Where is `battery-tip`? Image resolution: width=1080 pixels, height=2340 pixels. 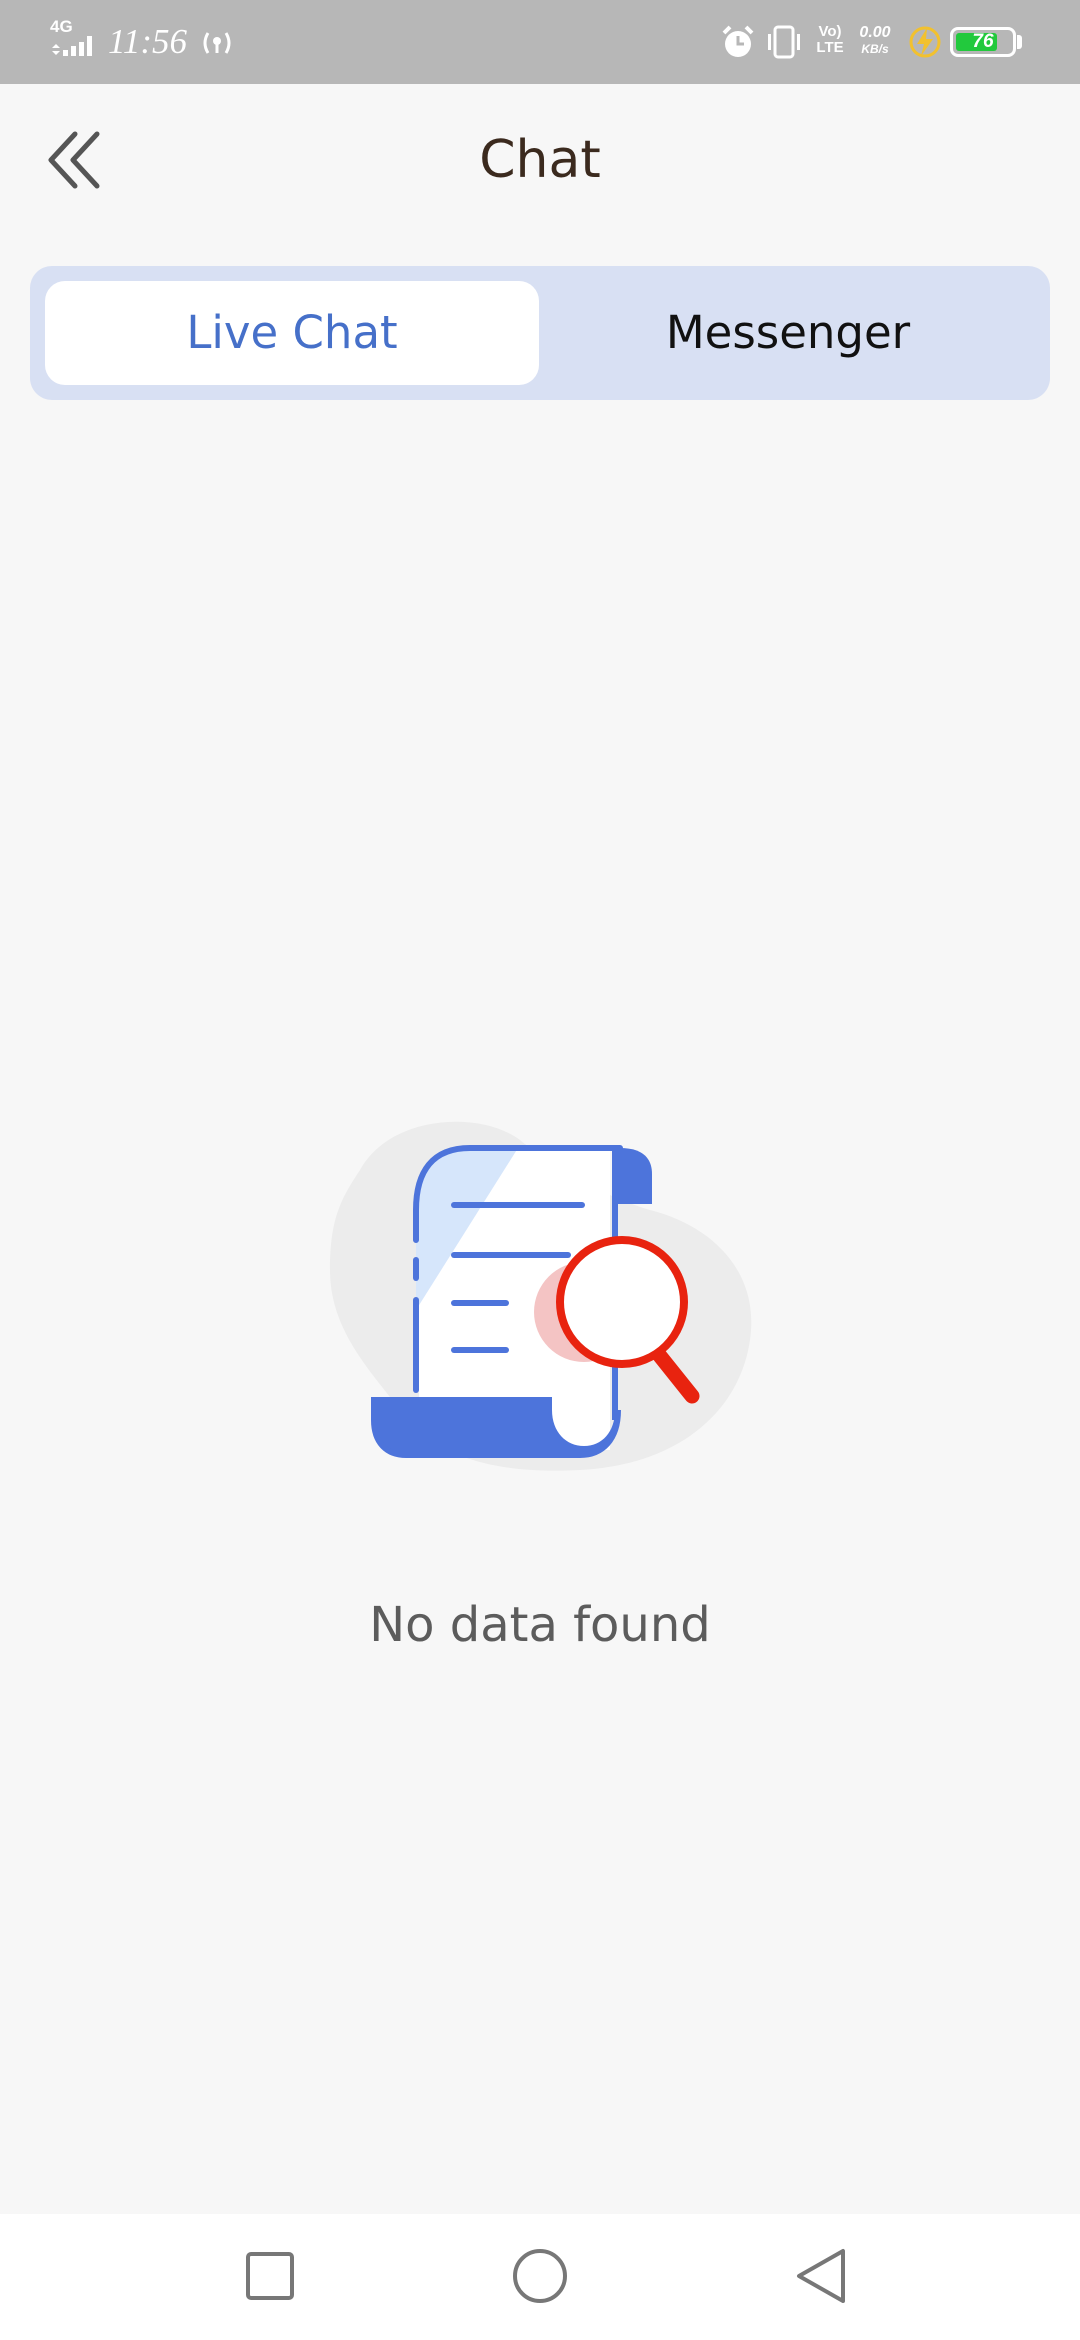 battery-tip is located at coordinates (1019, 42).